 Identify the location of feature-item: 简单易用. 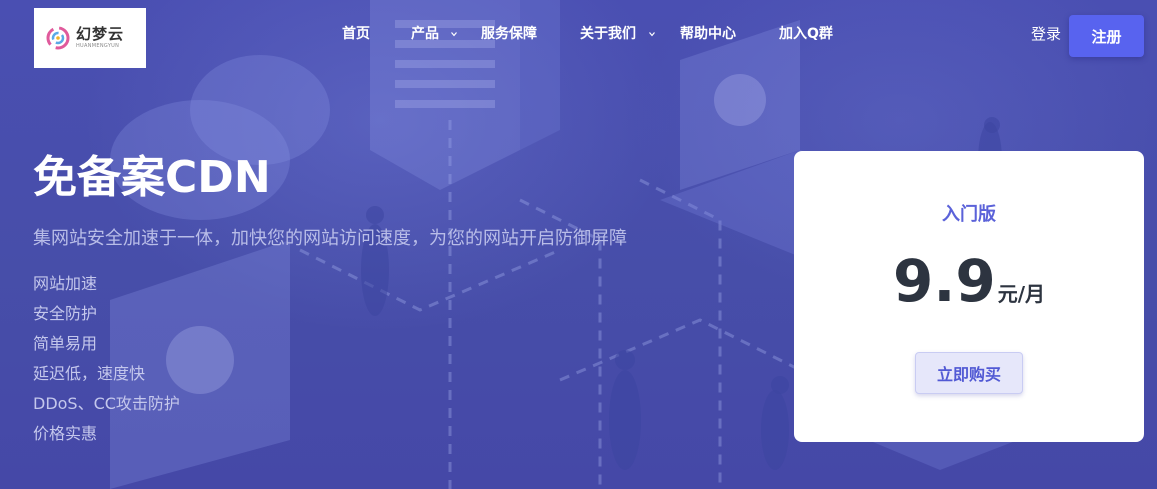
(65, 343).